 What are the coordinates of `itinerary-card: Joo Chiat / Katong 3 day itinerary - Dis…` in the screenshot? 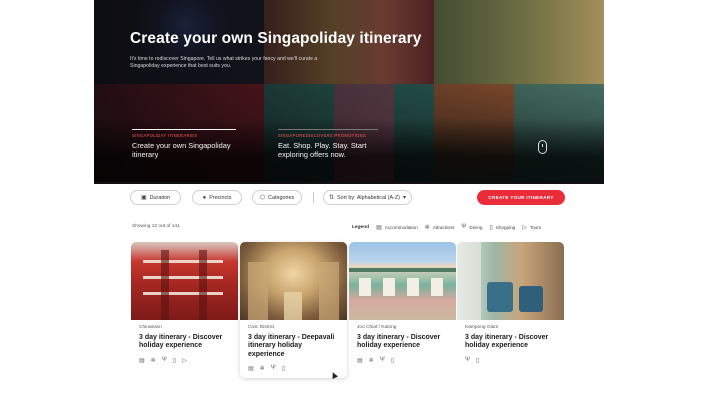 It's located at (402, 306).